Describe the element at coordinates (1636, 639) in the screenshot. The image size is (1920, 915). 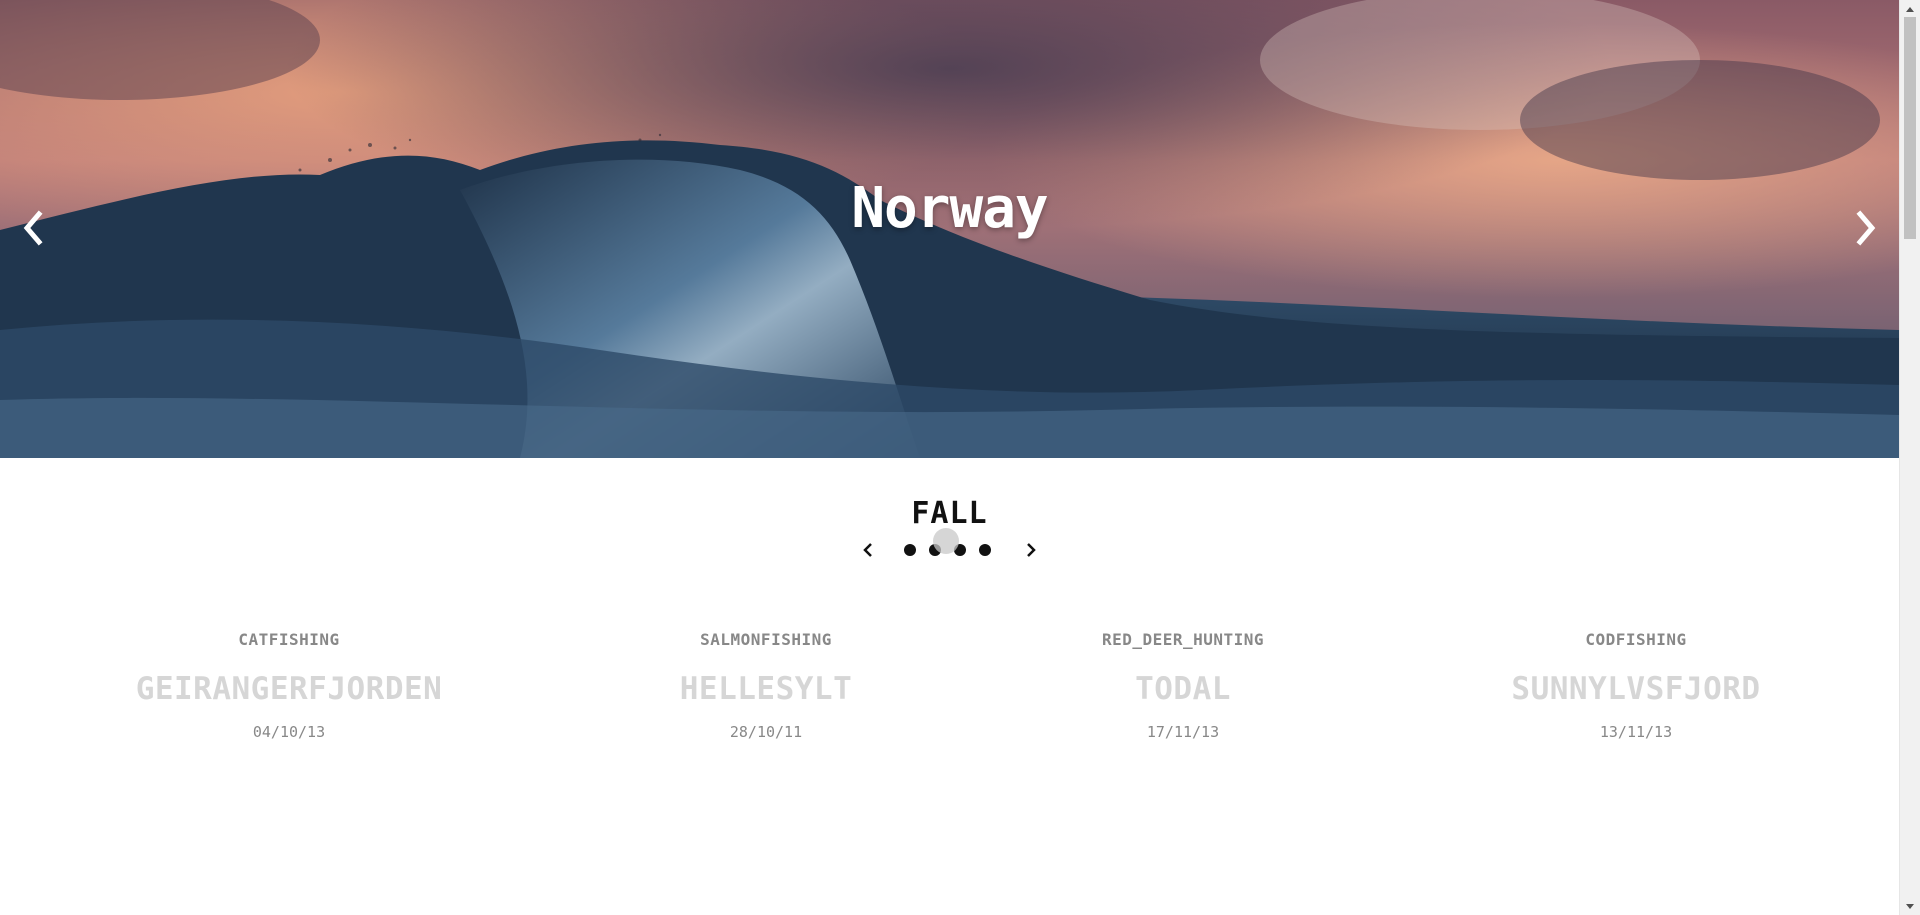
I see `trip-activity: CODFISHING` at that location.